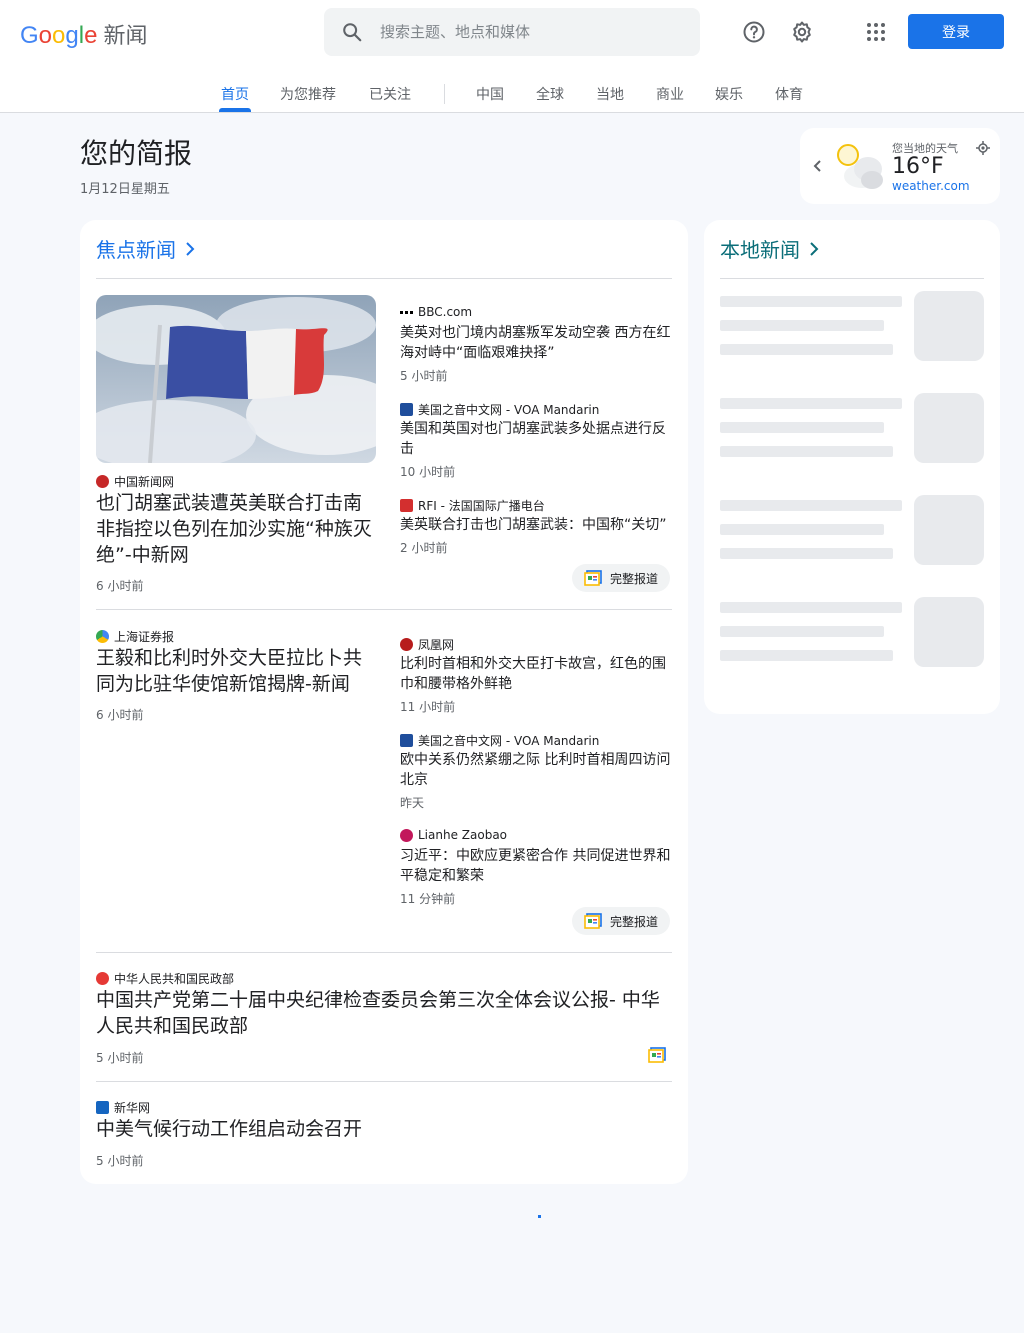 Image resolution: width=1024 pixels, height=1333 pixels. Describe the element at coordinates (144, 482) in the screenshot. I see `source-name: 中国新闻网` at that location.